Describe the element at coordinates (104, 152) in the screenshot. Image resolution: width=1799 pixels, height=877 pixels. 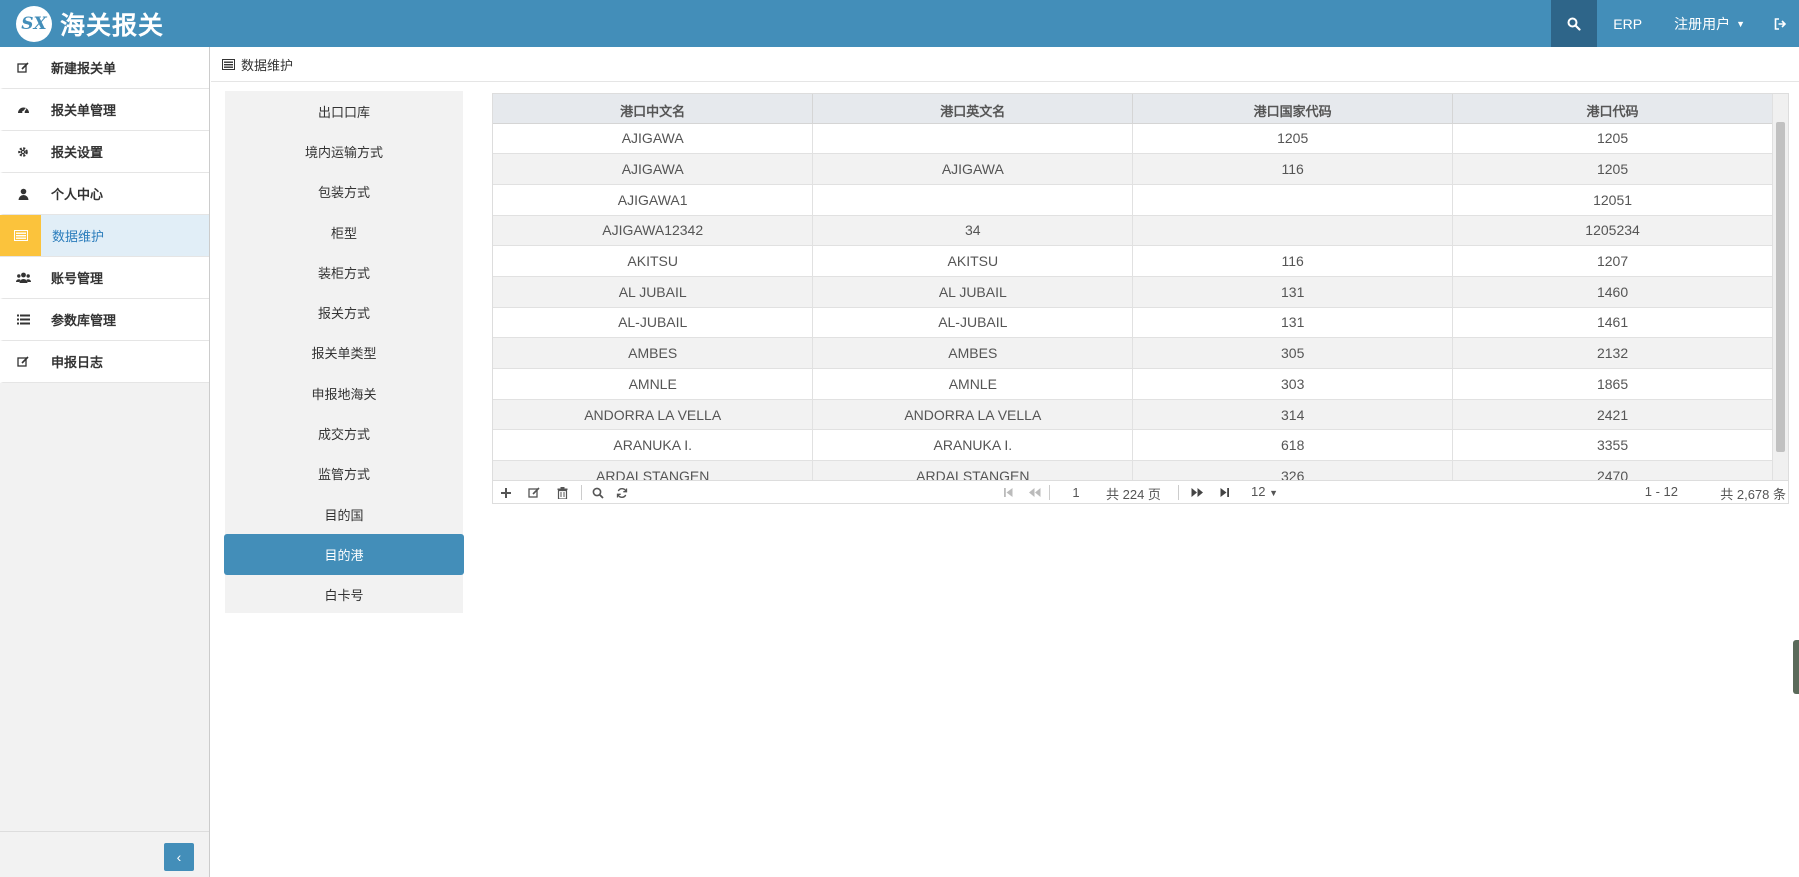
I see `sidebar-item-declaration-settings: 报关设置` at that location.